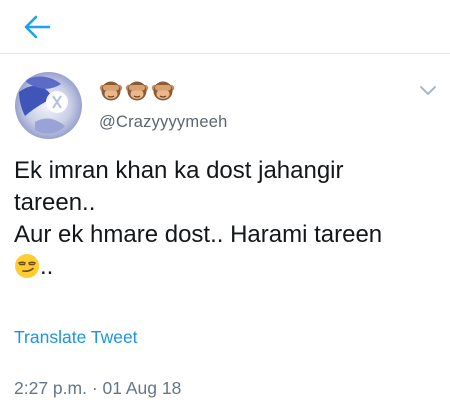  What do you see at coordinates (97, 388) in the screenshot?
I see `tweet-timestamp: 2:27 p.m. · 01 Aug 18` at bounding box center [97, 388].